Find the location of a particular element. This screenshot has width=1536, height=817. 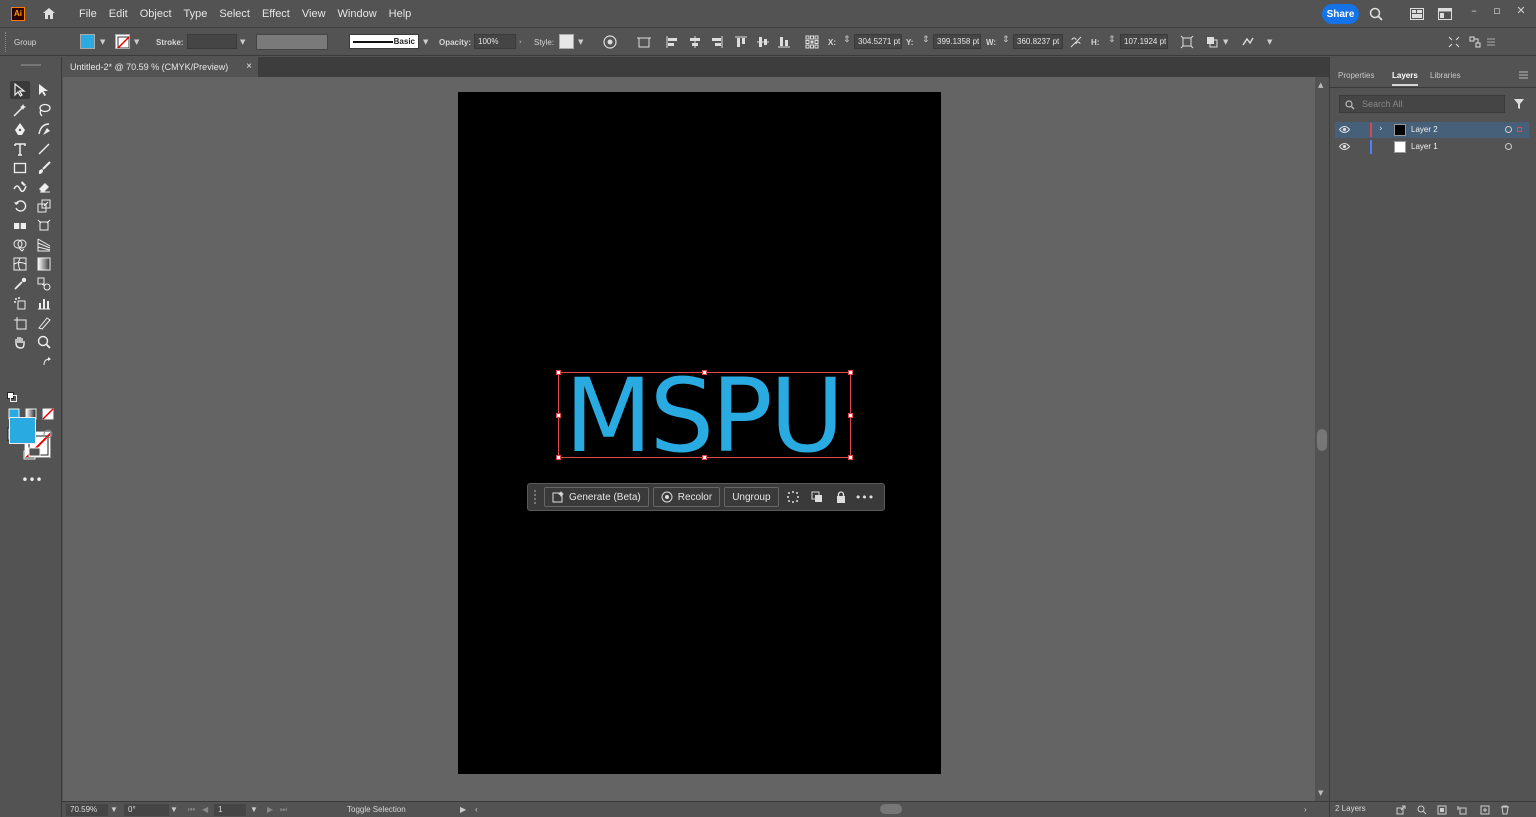

close-tab-icon: × is located at coordinates (249, 67).